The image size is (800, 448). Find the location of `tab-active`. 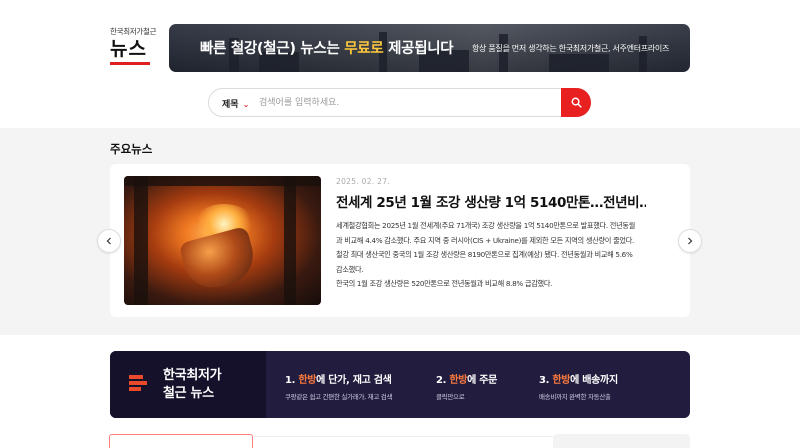

tab-active is located at coordinates (181, 441).